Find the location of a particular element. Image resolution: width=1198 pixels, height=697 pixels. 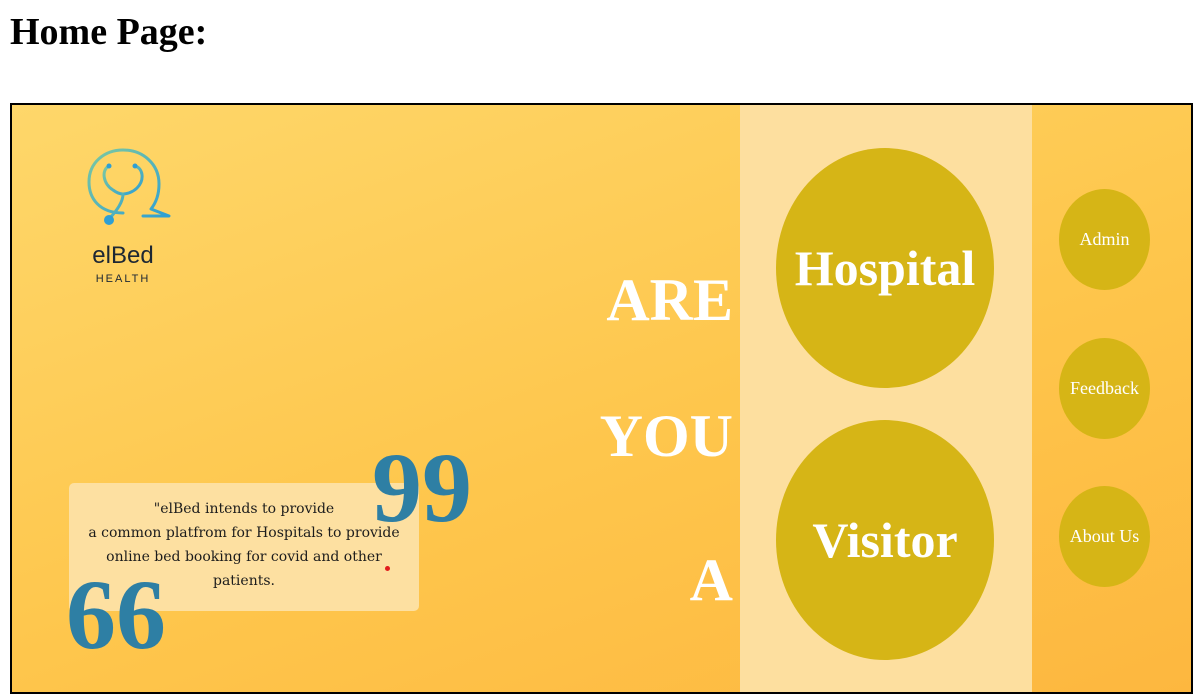

quote-line: "elBed intends to provide is located at coordinates (244, 509).